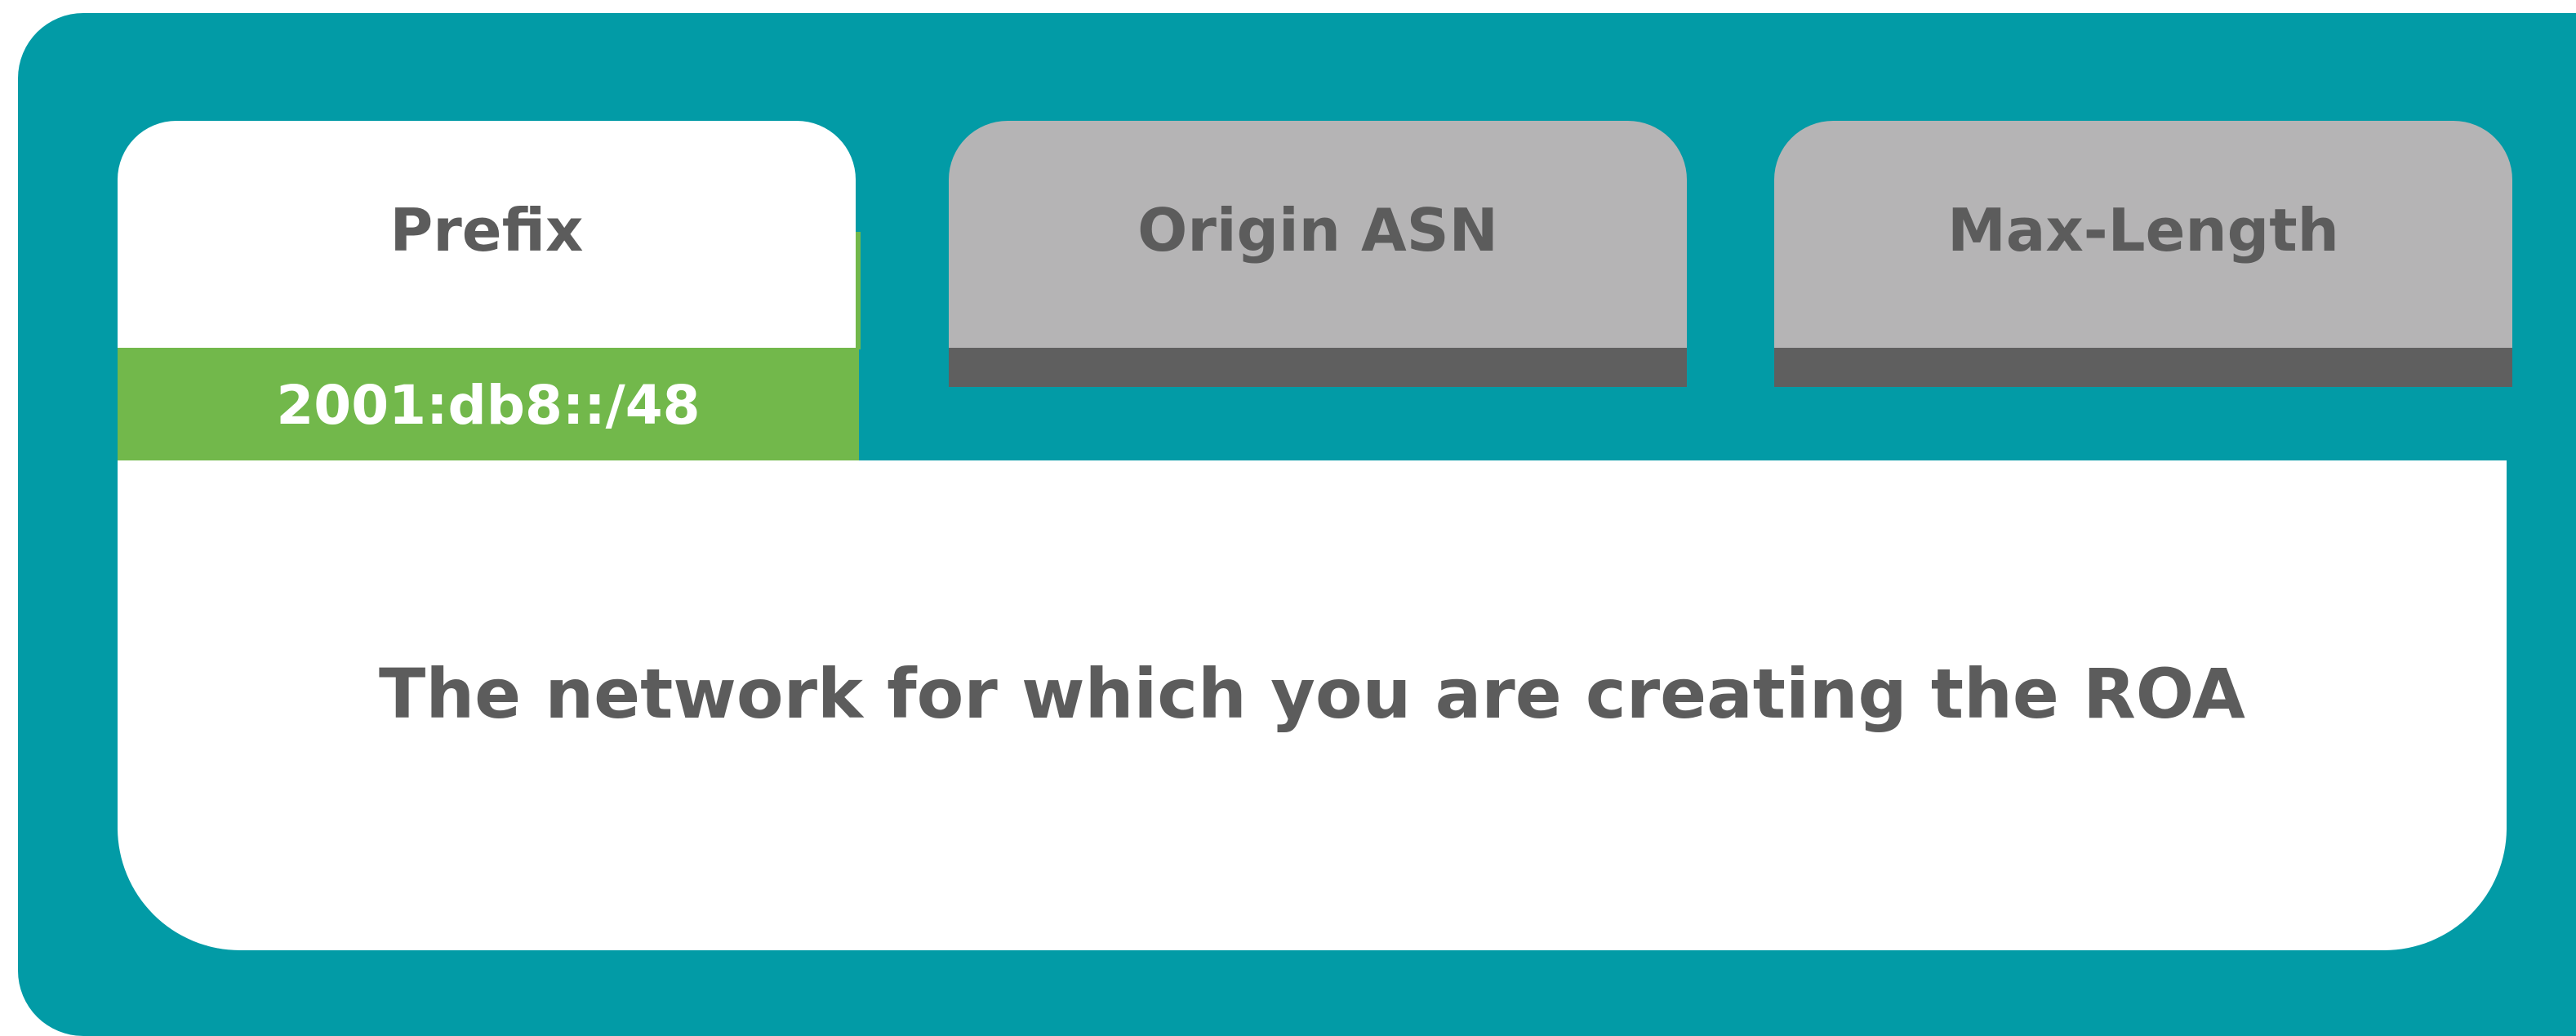  I want to click on tab-prefix-label: Prefix, so click(486, 230).